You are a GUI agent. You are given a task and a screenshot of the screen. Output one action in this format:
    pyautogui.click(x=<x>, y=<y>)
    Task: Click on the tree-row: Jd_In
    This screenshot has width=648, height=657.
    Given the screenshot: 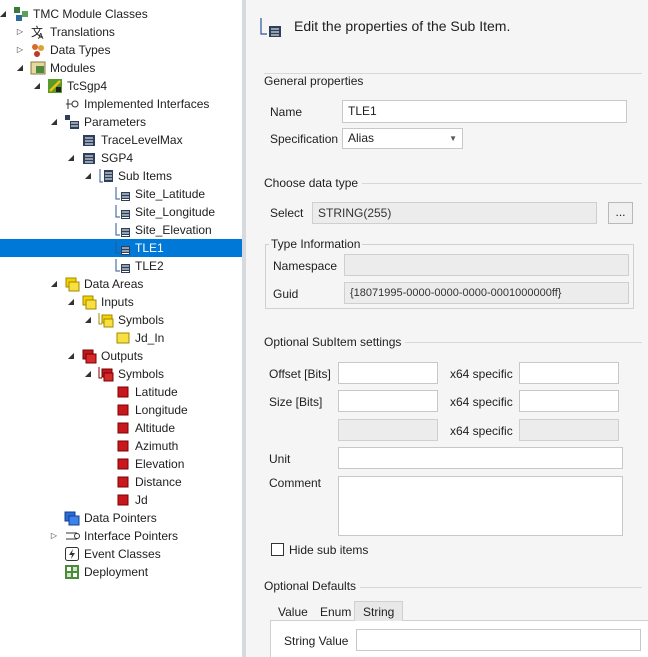 What is the action you would take?
    pyautogui.click(x=121, y=338)
    